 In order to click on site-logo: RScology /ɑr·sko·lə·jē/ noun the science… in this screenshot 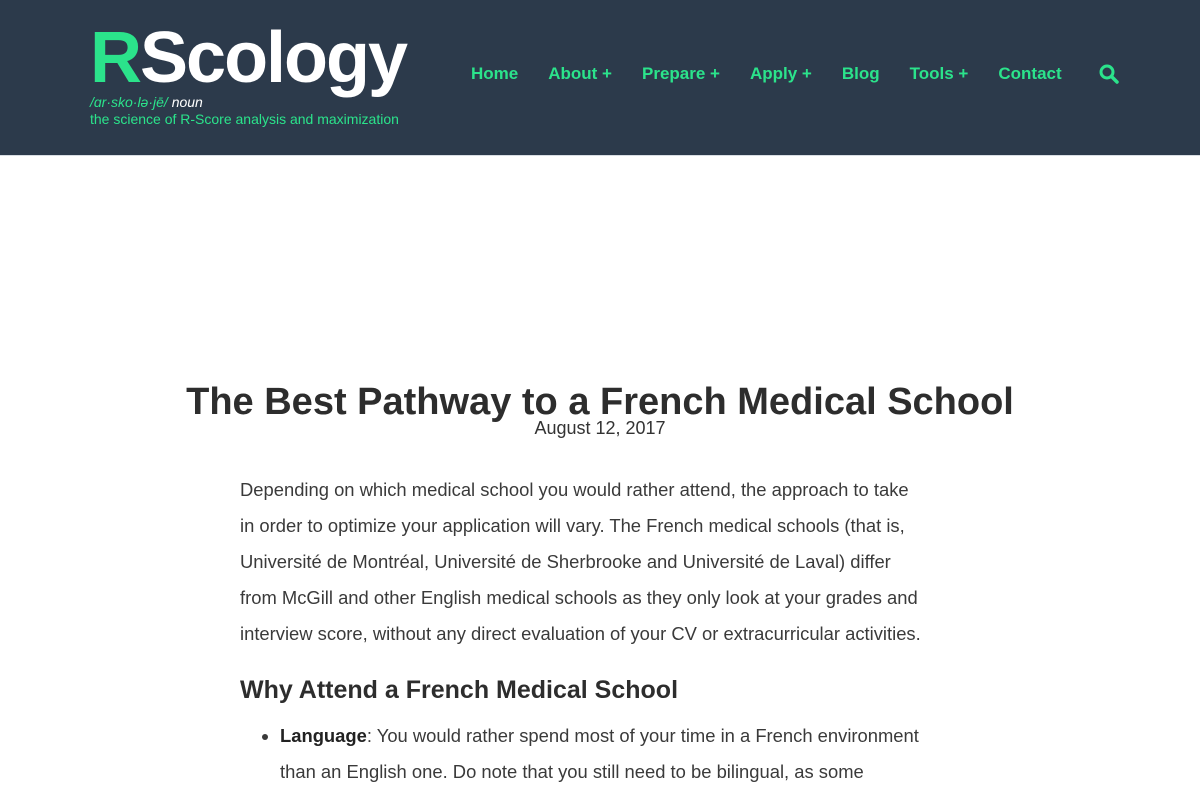, I will do `click(249, 75)`.